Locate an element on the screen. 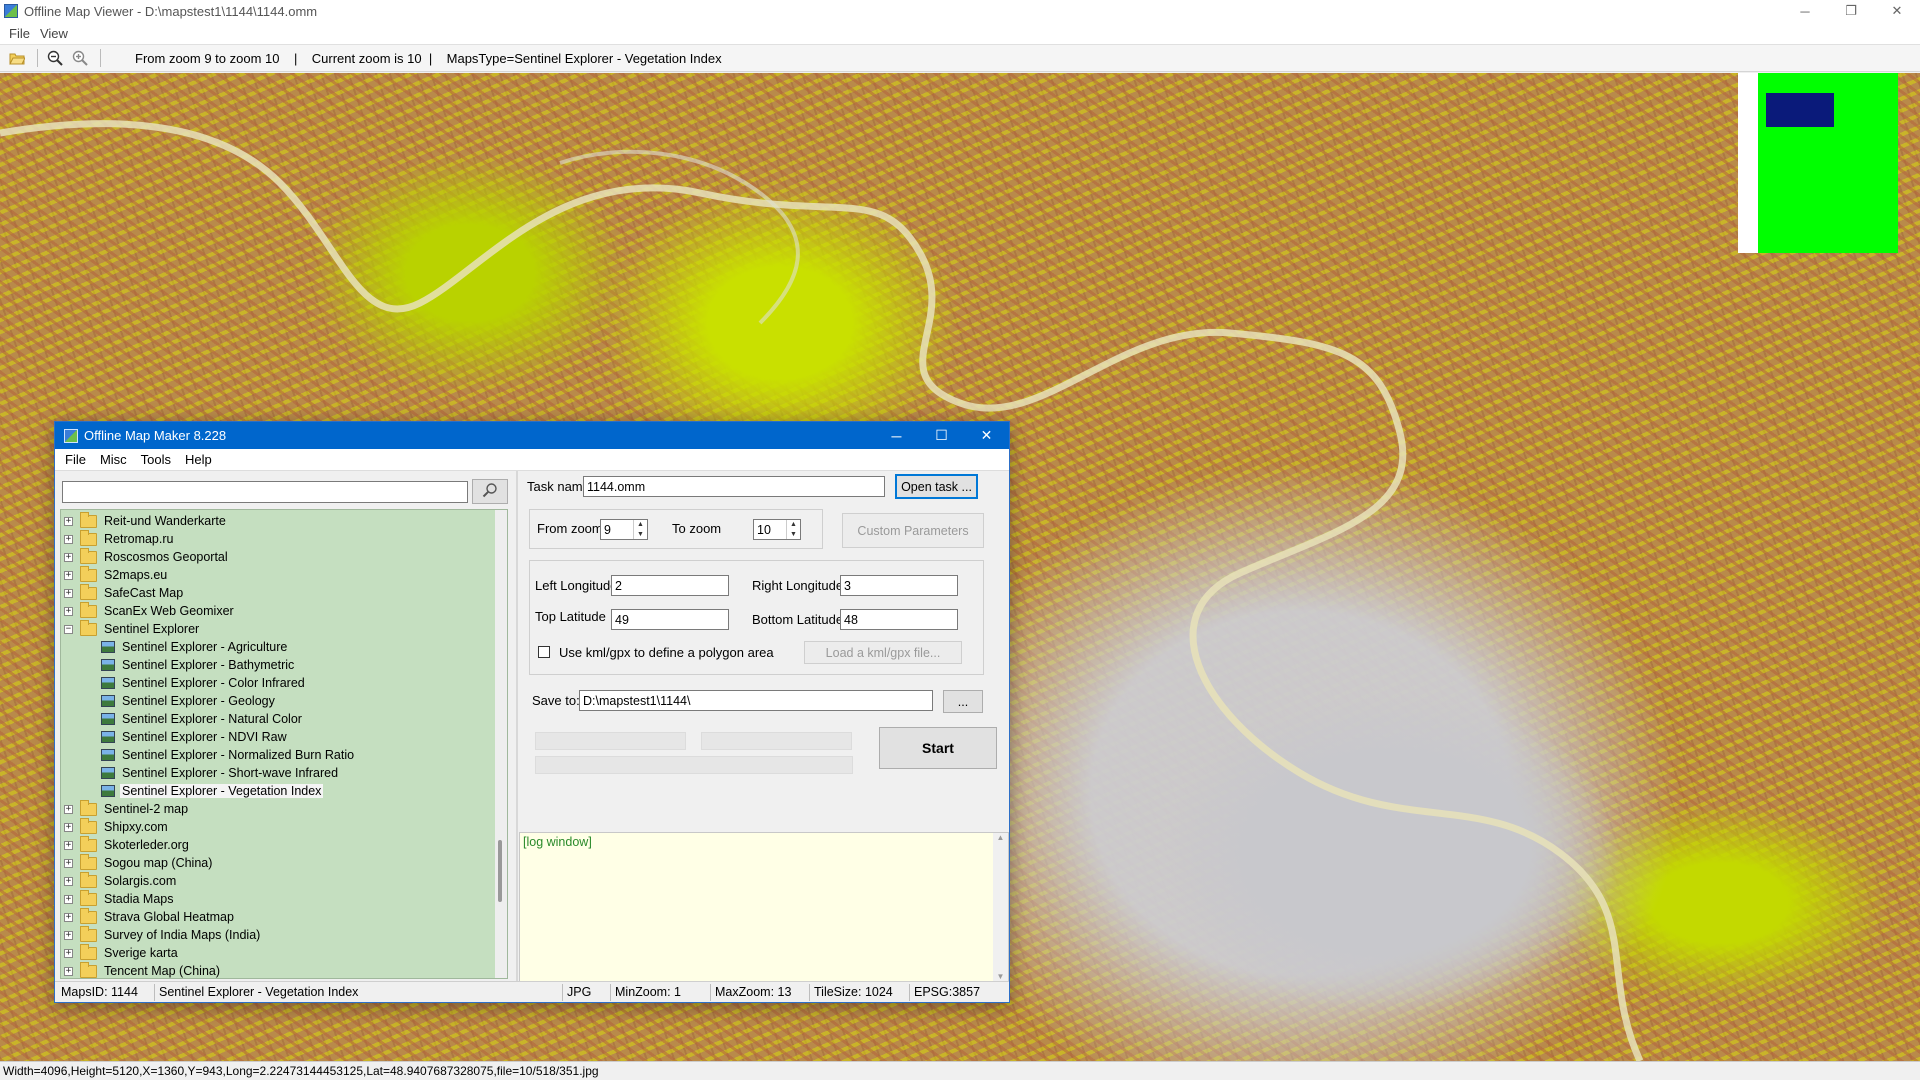  minimize-button: ─ is located at coordinates (1805, 11).